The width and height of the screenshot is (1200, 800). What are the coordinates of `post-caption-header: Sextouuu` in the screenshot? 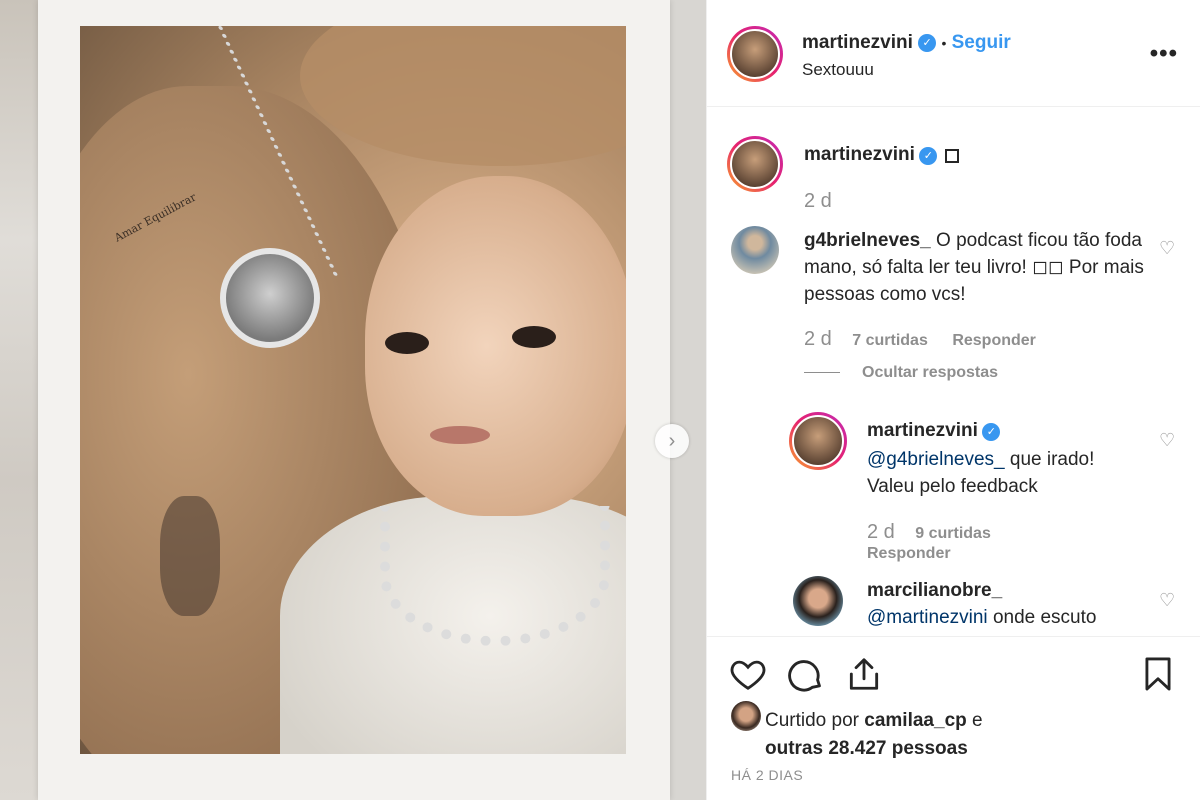 It's located at (838, 69).